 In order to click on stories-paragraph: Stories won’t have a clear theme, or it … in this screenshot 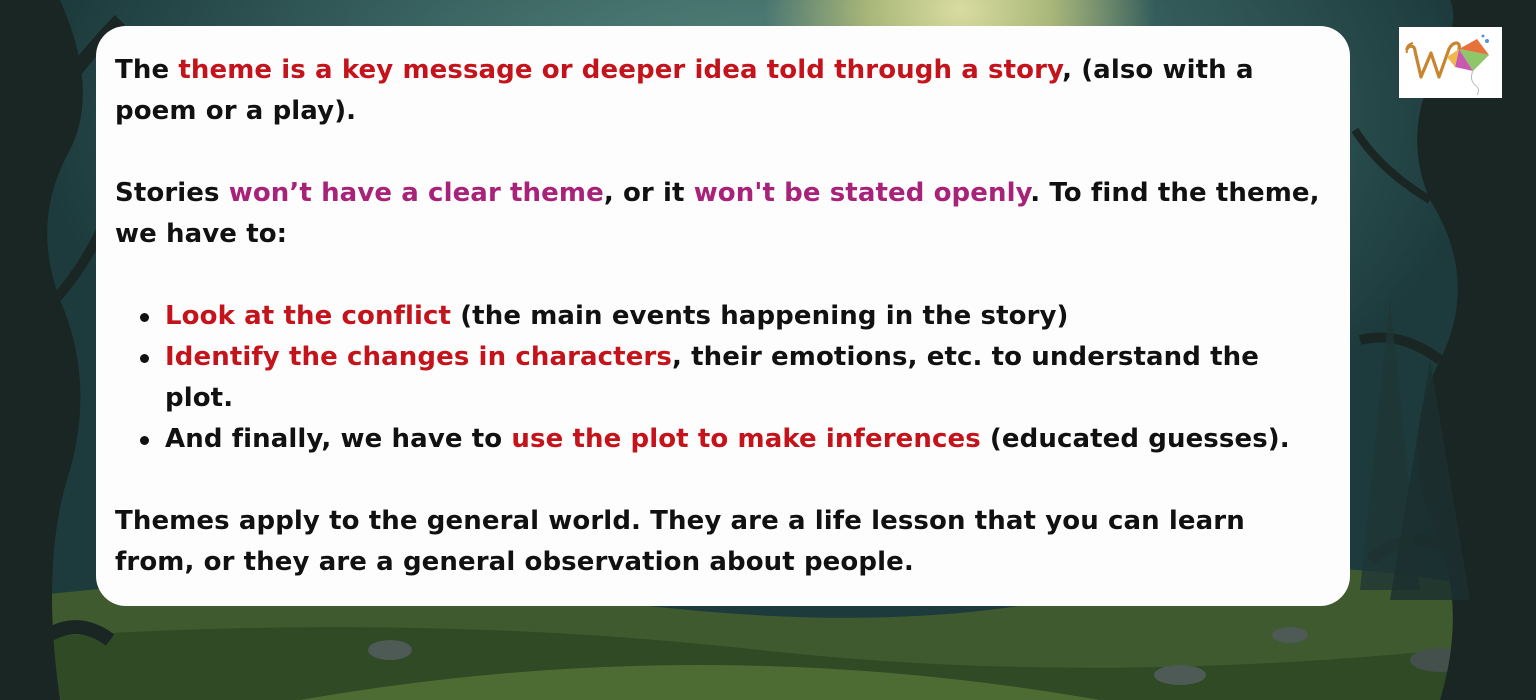, I will do `click(723, 214)`.